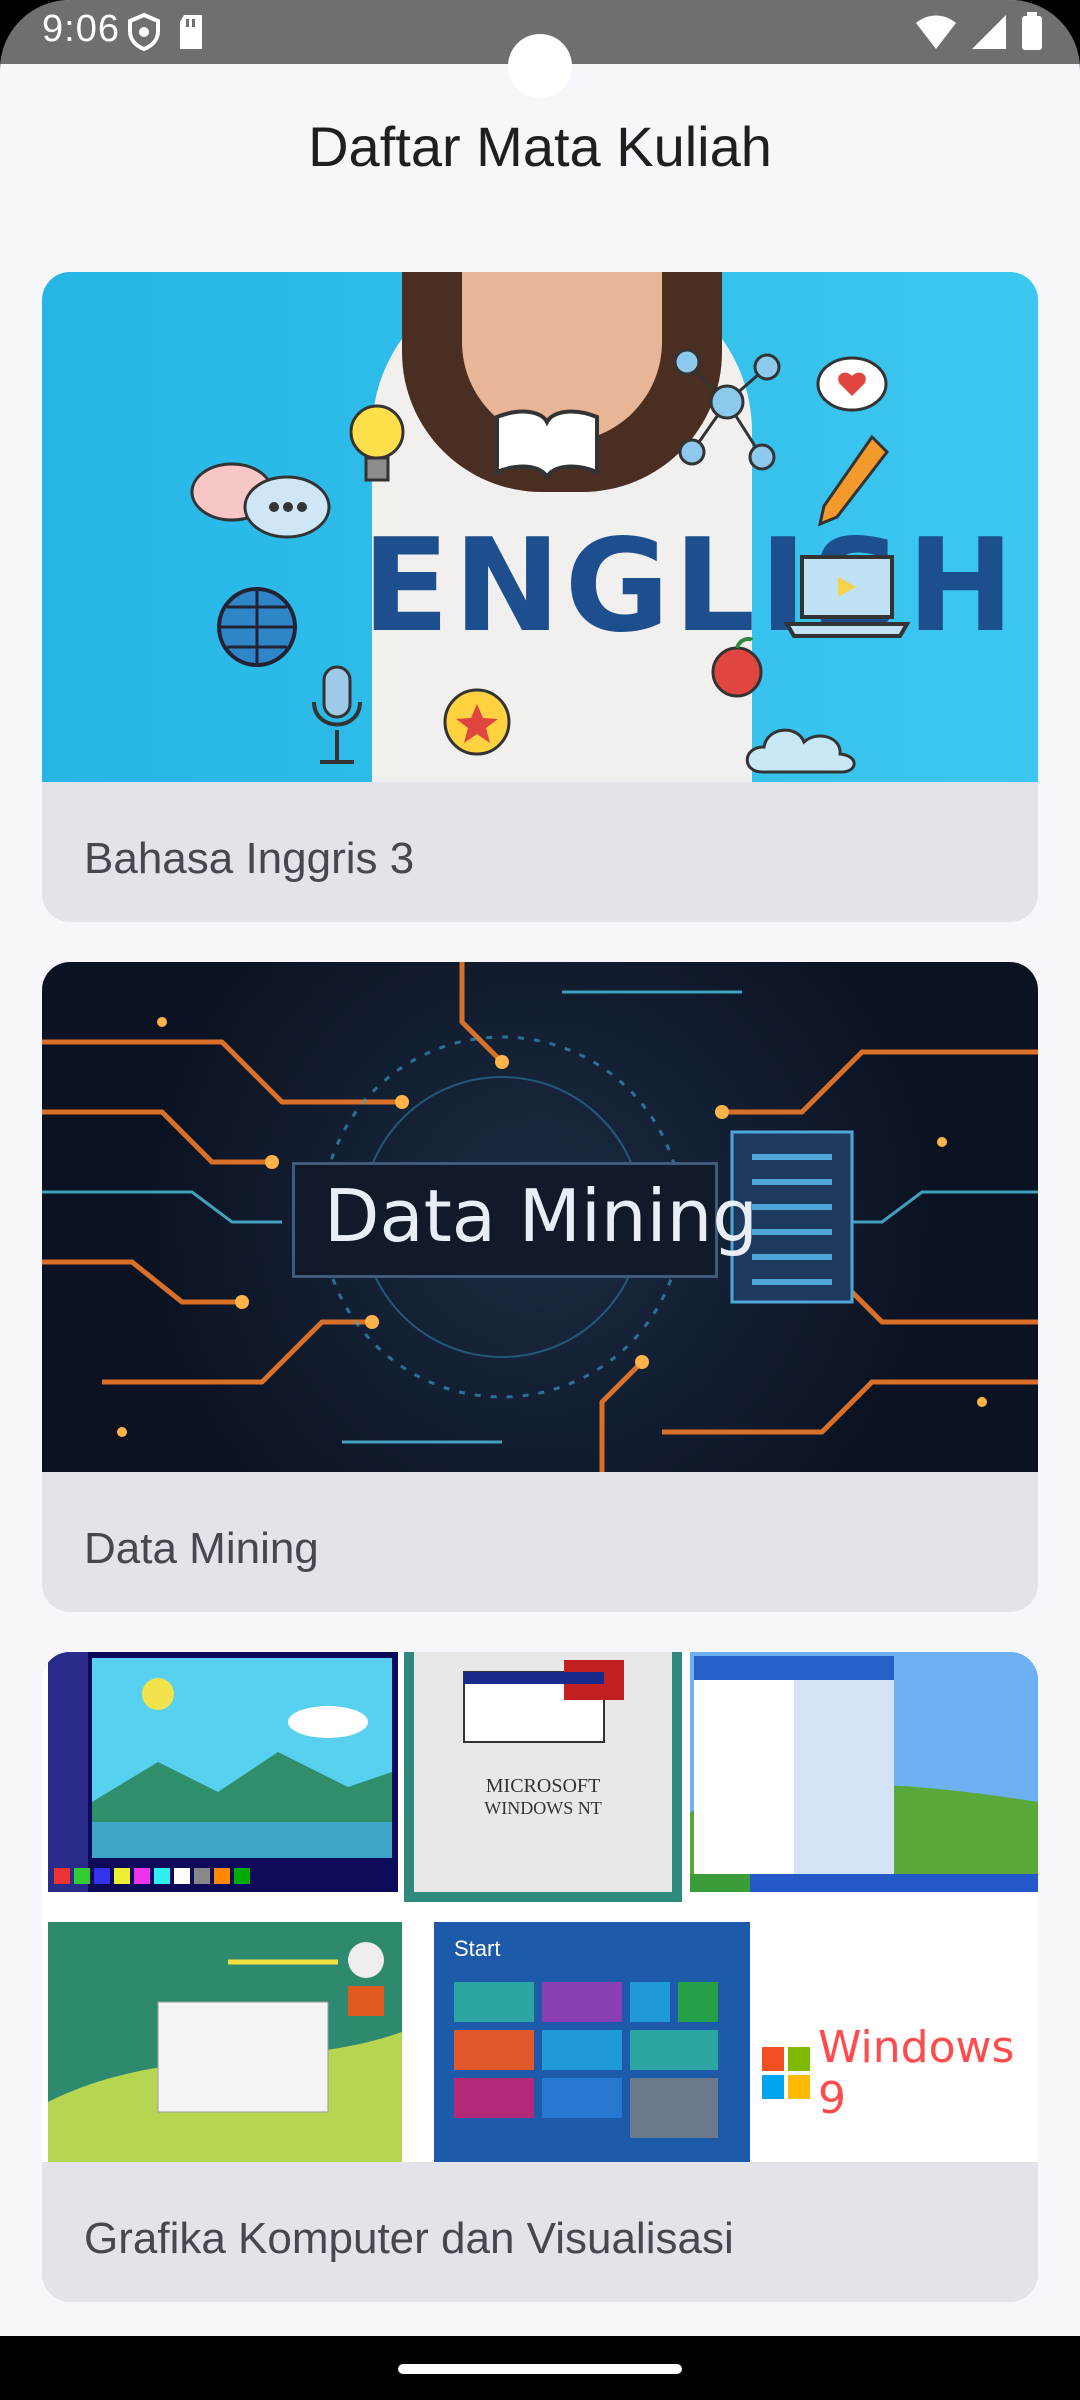  Describe the element at coordinates (989, 32) in the screenshot. I see `signal-icon` at that location.